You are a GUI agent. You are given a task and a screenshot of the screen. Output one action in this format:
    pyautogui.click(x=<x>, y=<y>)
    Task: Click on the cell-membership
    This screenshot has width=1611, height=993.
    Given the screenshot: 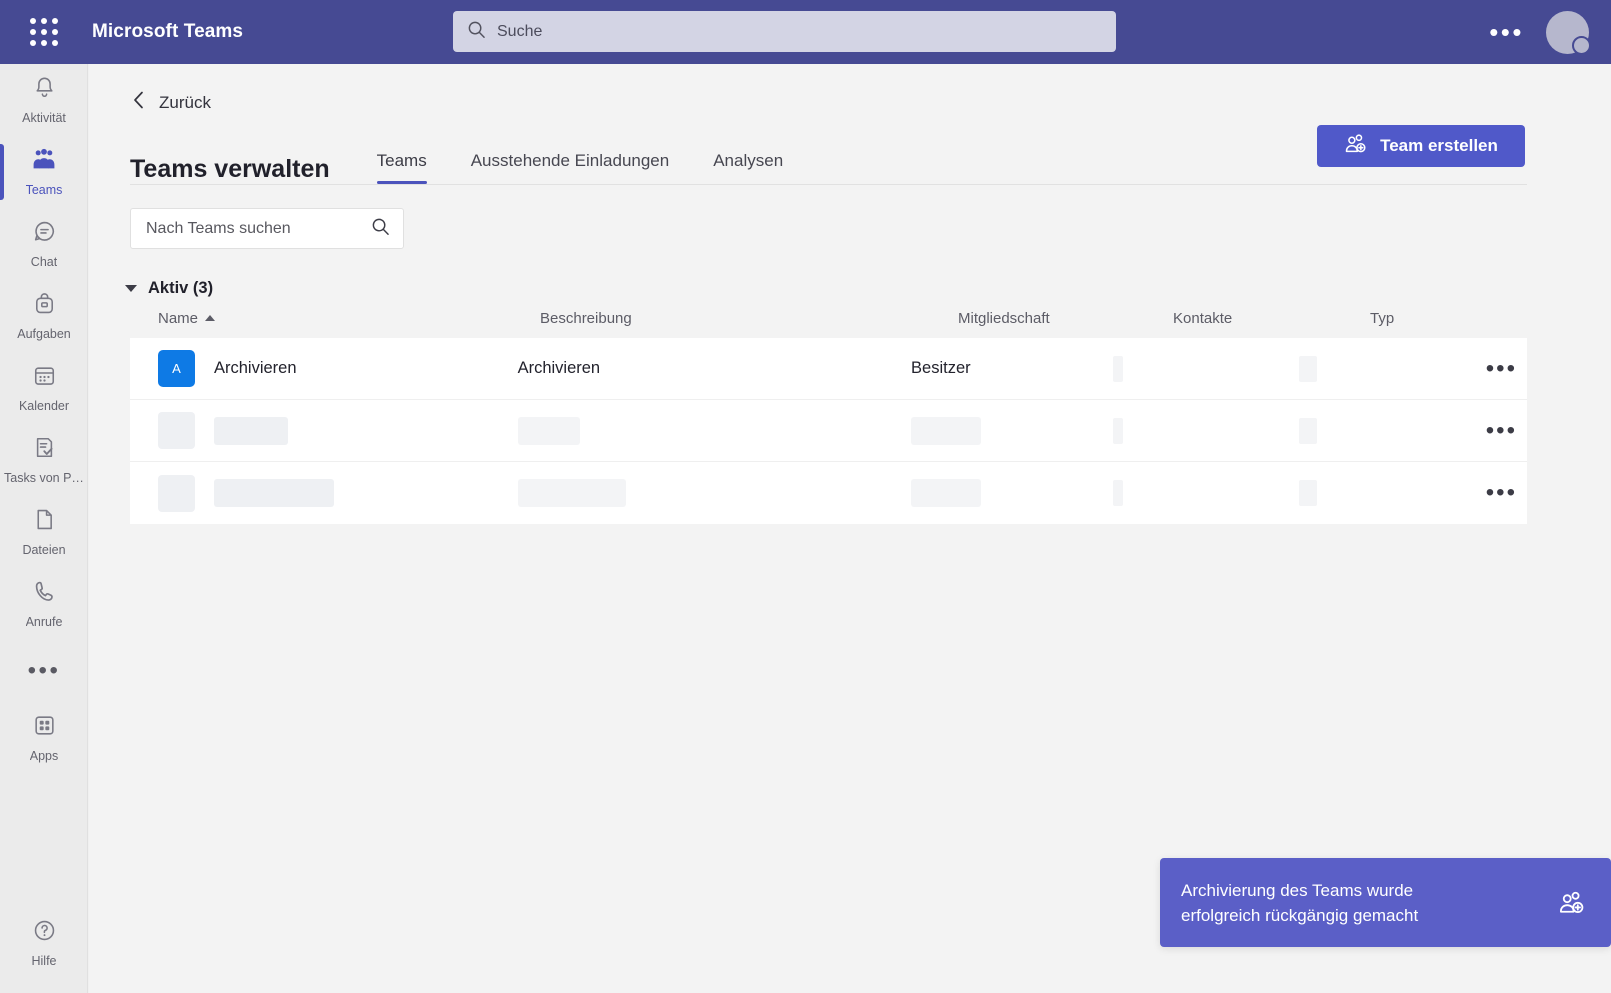 What is the action you would take?
    pyautogui.click(x=1012, y=430)
    